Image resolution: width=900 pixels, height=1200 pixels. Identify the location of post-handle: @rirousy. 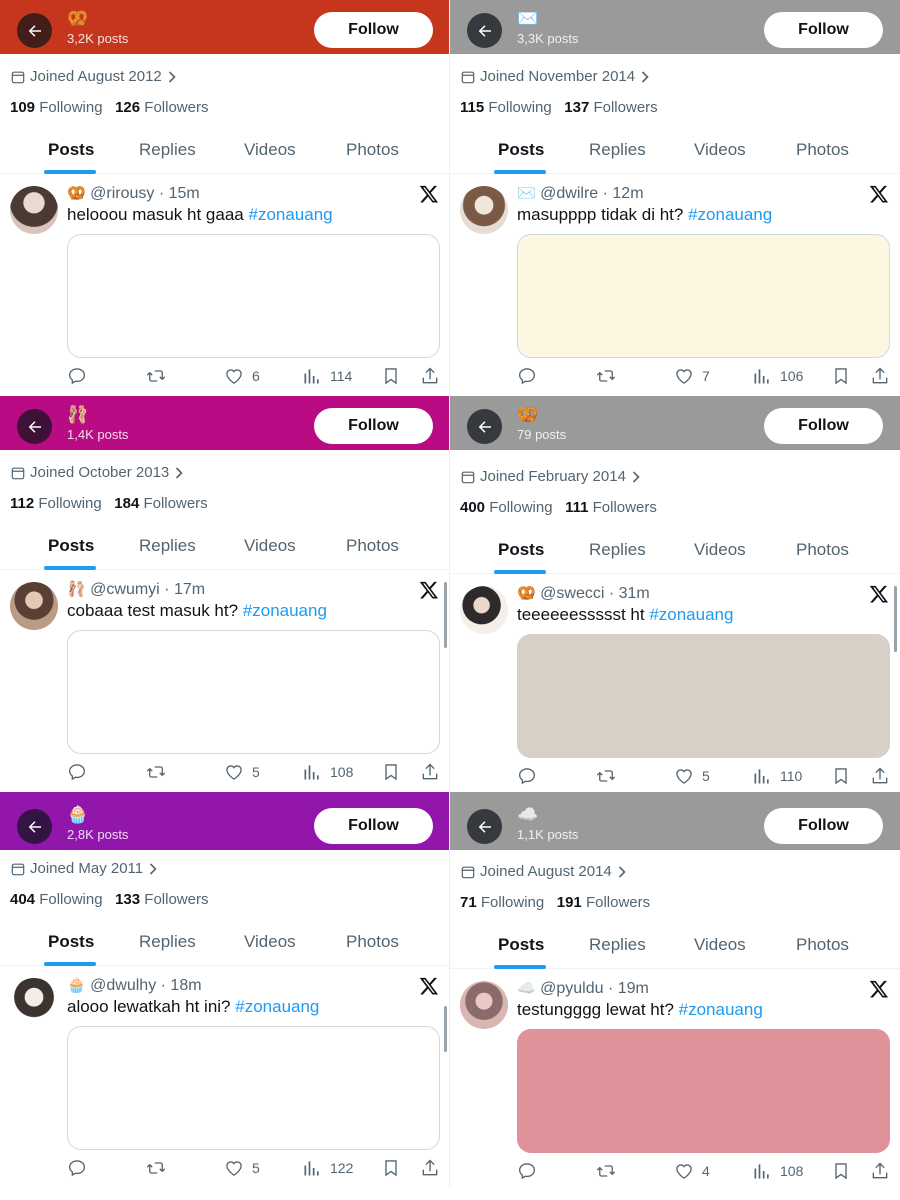
(122, 193).